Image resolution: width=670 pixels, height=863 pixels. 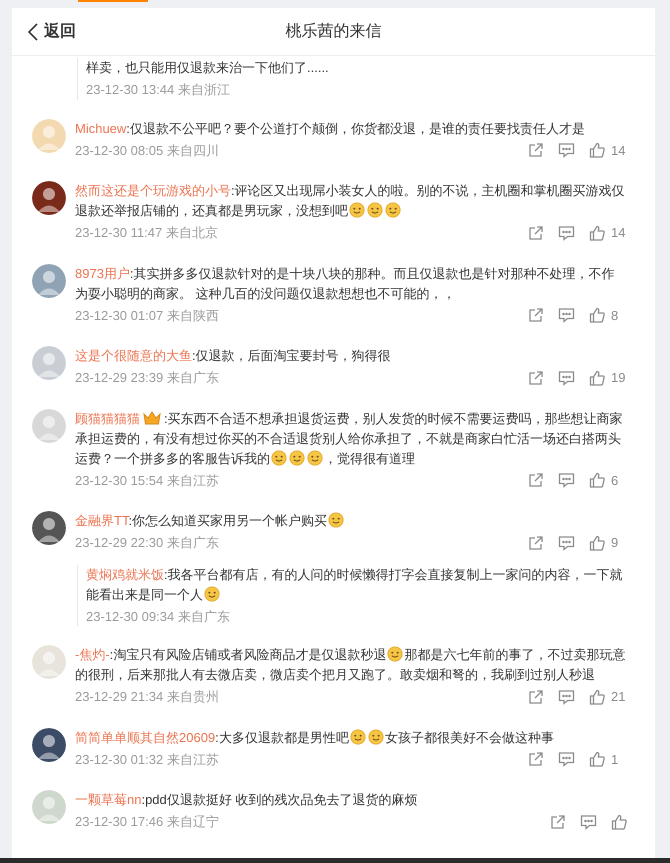 What do you see at coordinates (355, 585) in the screenshot?
I see `comment-text: 黄焖鸡就米饭:我各平台都有店，有的人问的时候懒得打字会直接复制上一家问的内容，一下就能看出来是同一个人` at bounding box center [355, 585].